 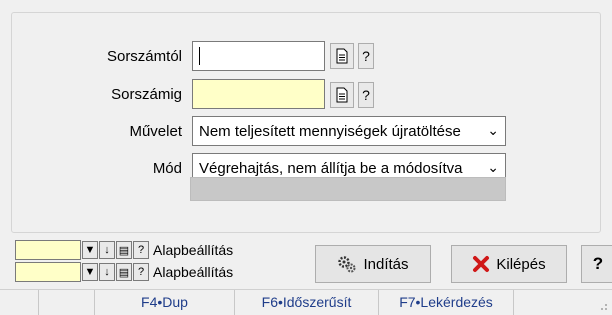 What do you see at coordinates (446, 302) in the screenshot?
I see `status-f7-query: F7•Lekérdezés` at bounding box center [446, 302].